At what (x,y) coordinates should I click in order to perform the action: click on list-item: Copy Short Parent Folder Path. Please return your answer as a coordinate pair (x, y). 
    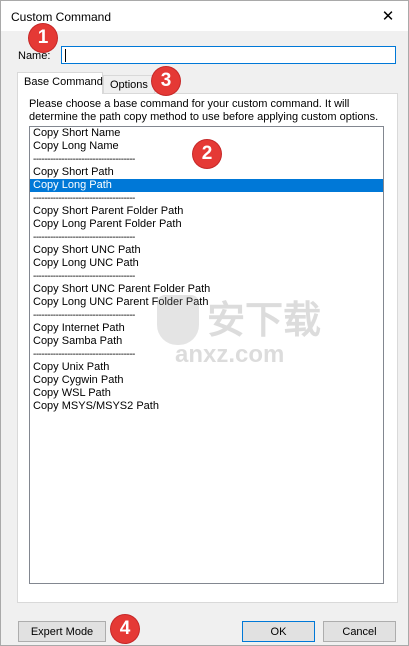
    Looking at the image, I should click on (206, 211).